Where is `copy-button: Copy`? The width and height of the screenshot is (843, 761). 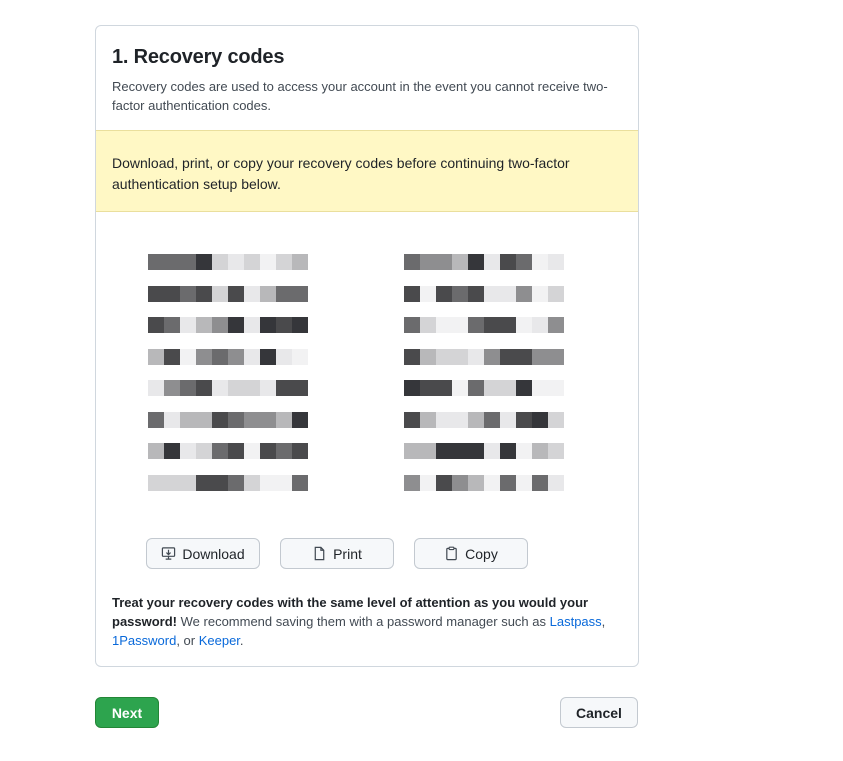
copy-button: Copy is located at coordinates (471, 553).